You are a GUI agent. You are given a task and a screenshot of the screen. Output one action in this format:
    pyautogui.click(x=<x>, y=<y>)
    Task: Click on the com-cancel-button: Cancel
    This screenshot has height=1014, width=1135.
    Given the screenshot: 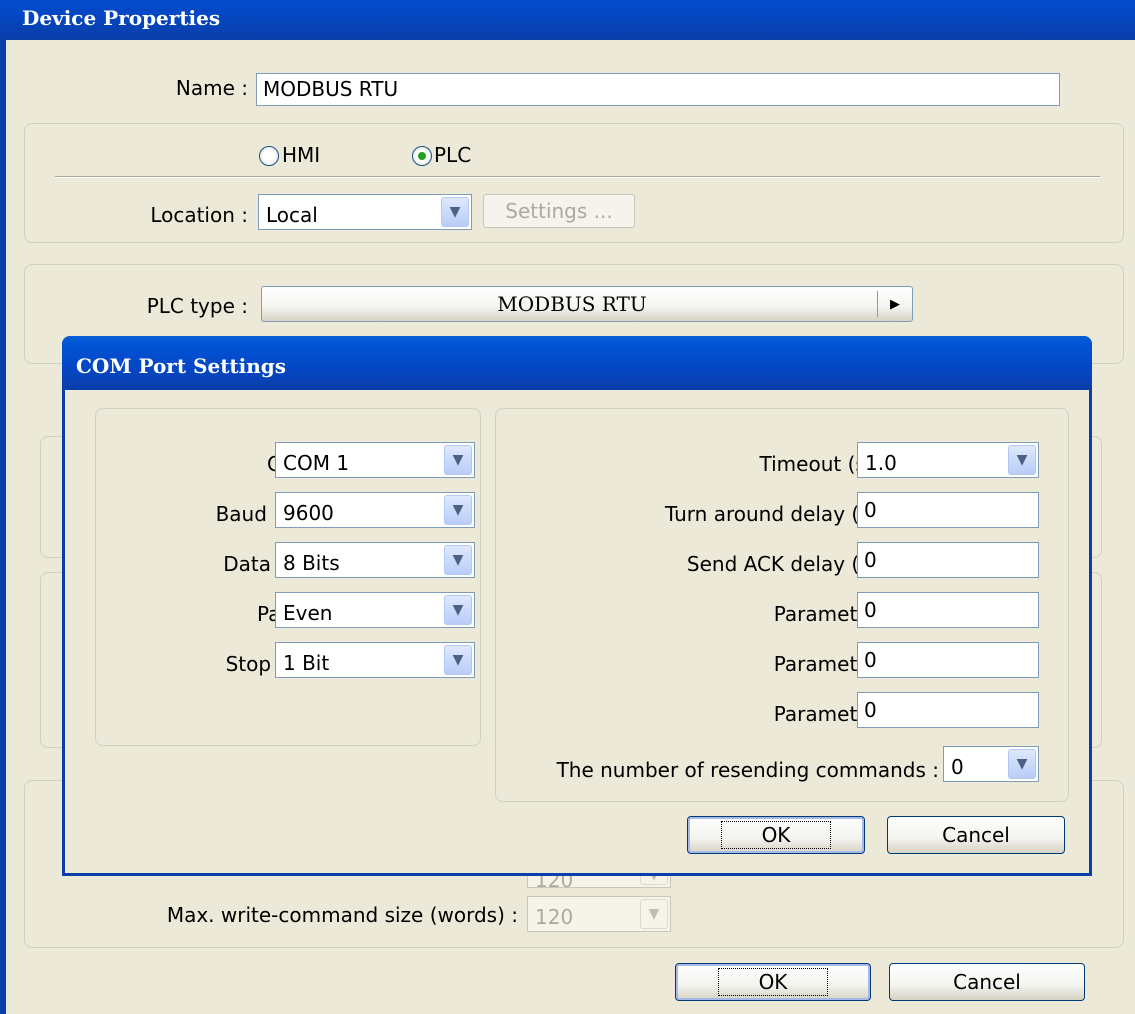 What is the action you would take?
    pyautogui.click(x=976, y=835)
    